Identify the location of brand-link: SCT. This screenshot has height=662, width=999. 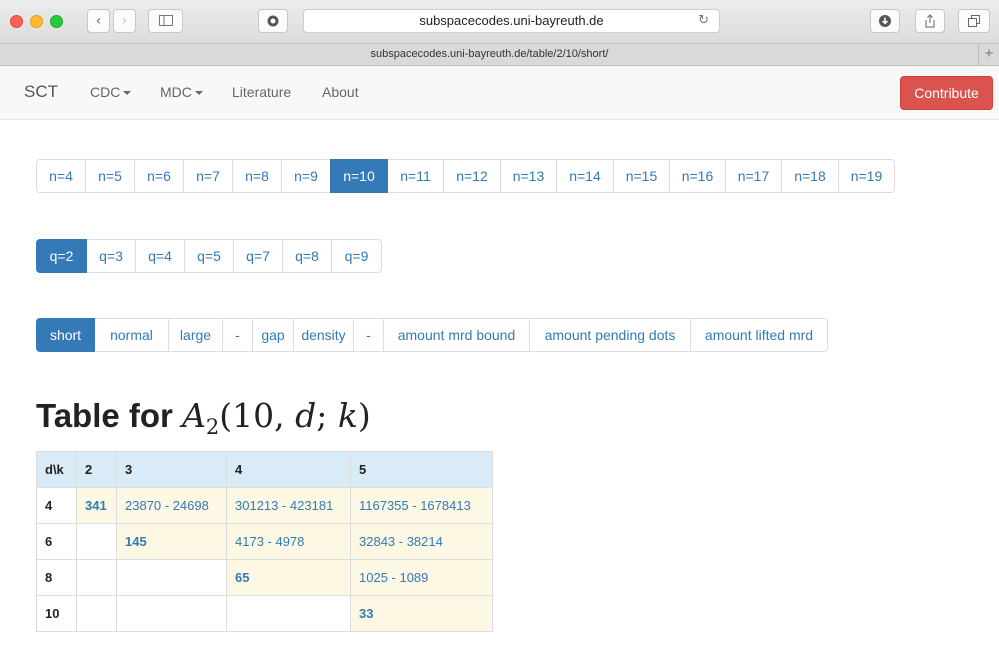
(41, 92).